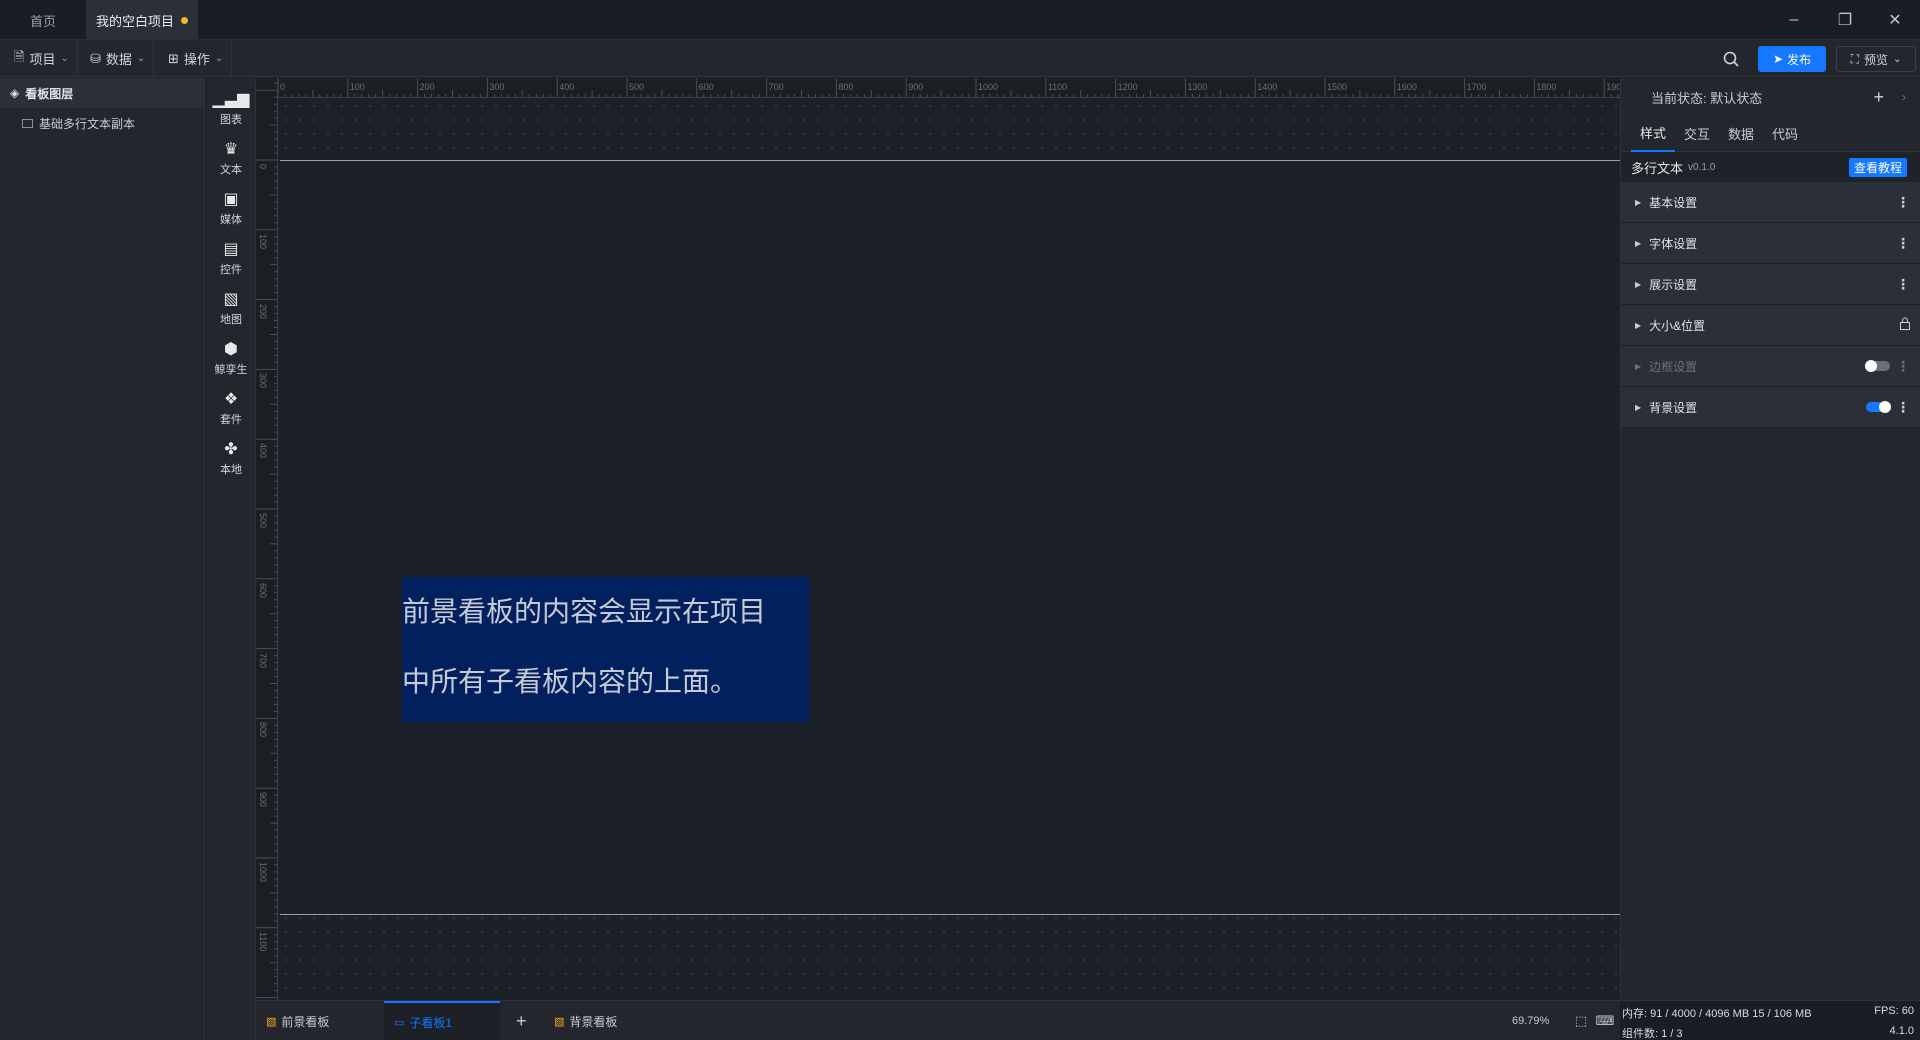  What do you see at coordinates (231, 349) in the screenshot?
I see `cube-icon: ⬢` at bounding box center [231, 349].